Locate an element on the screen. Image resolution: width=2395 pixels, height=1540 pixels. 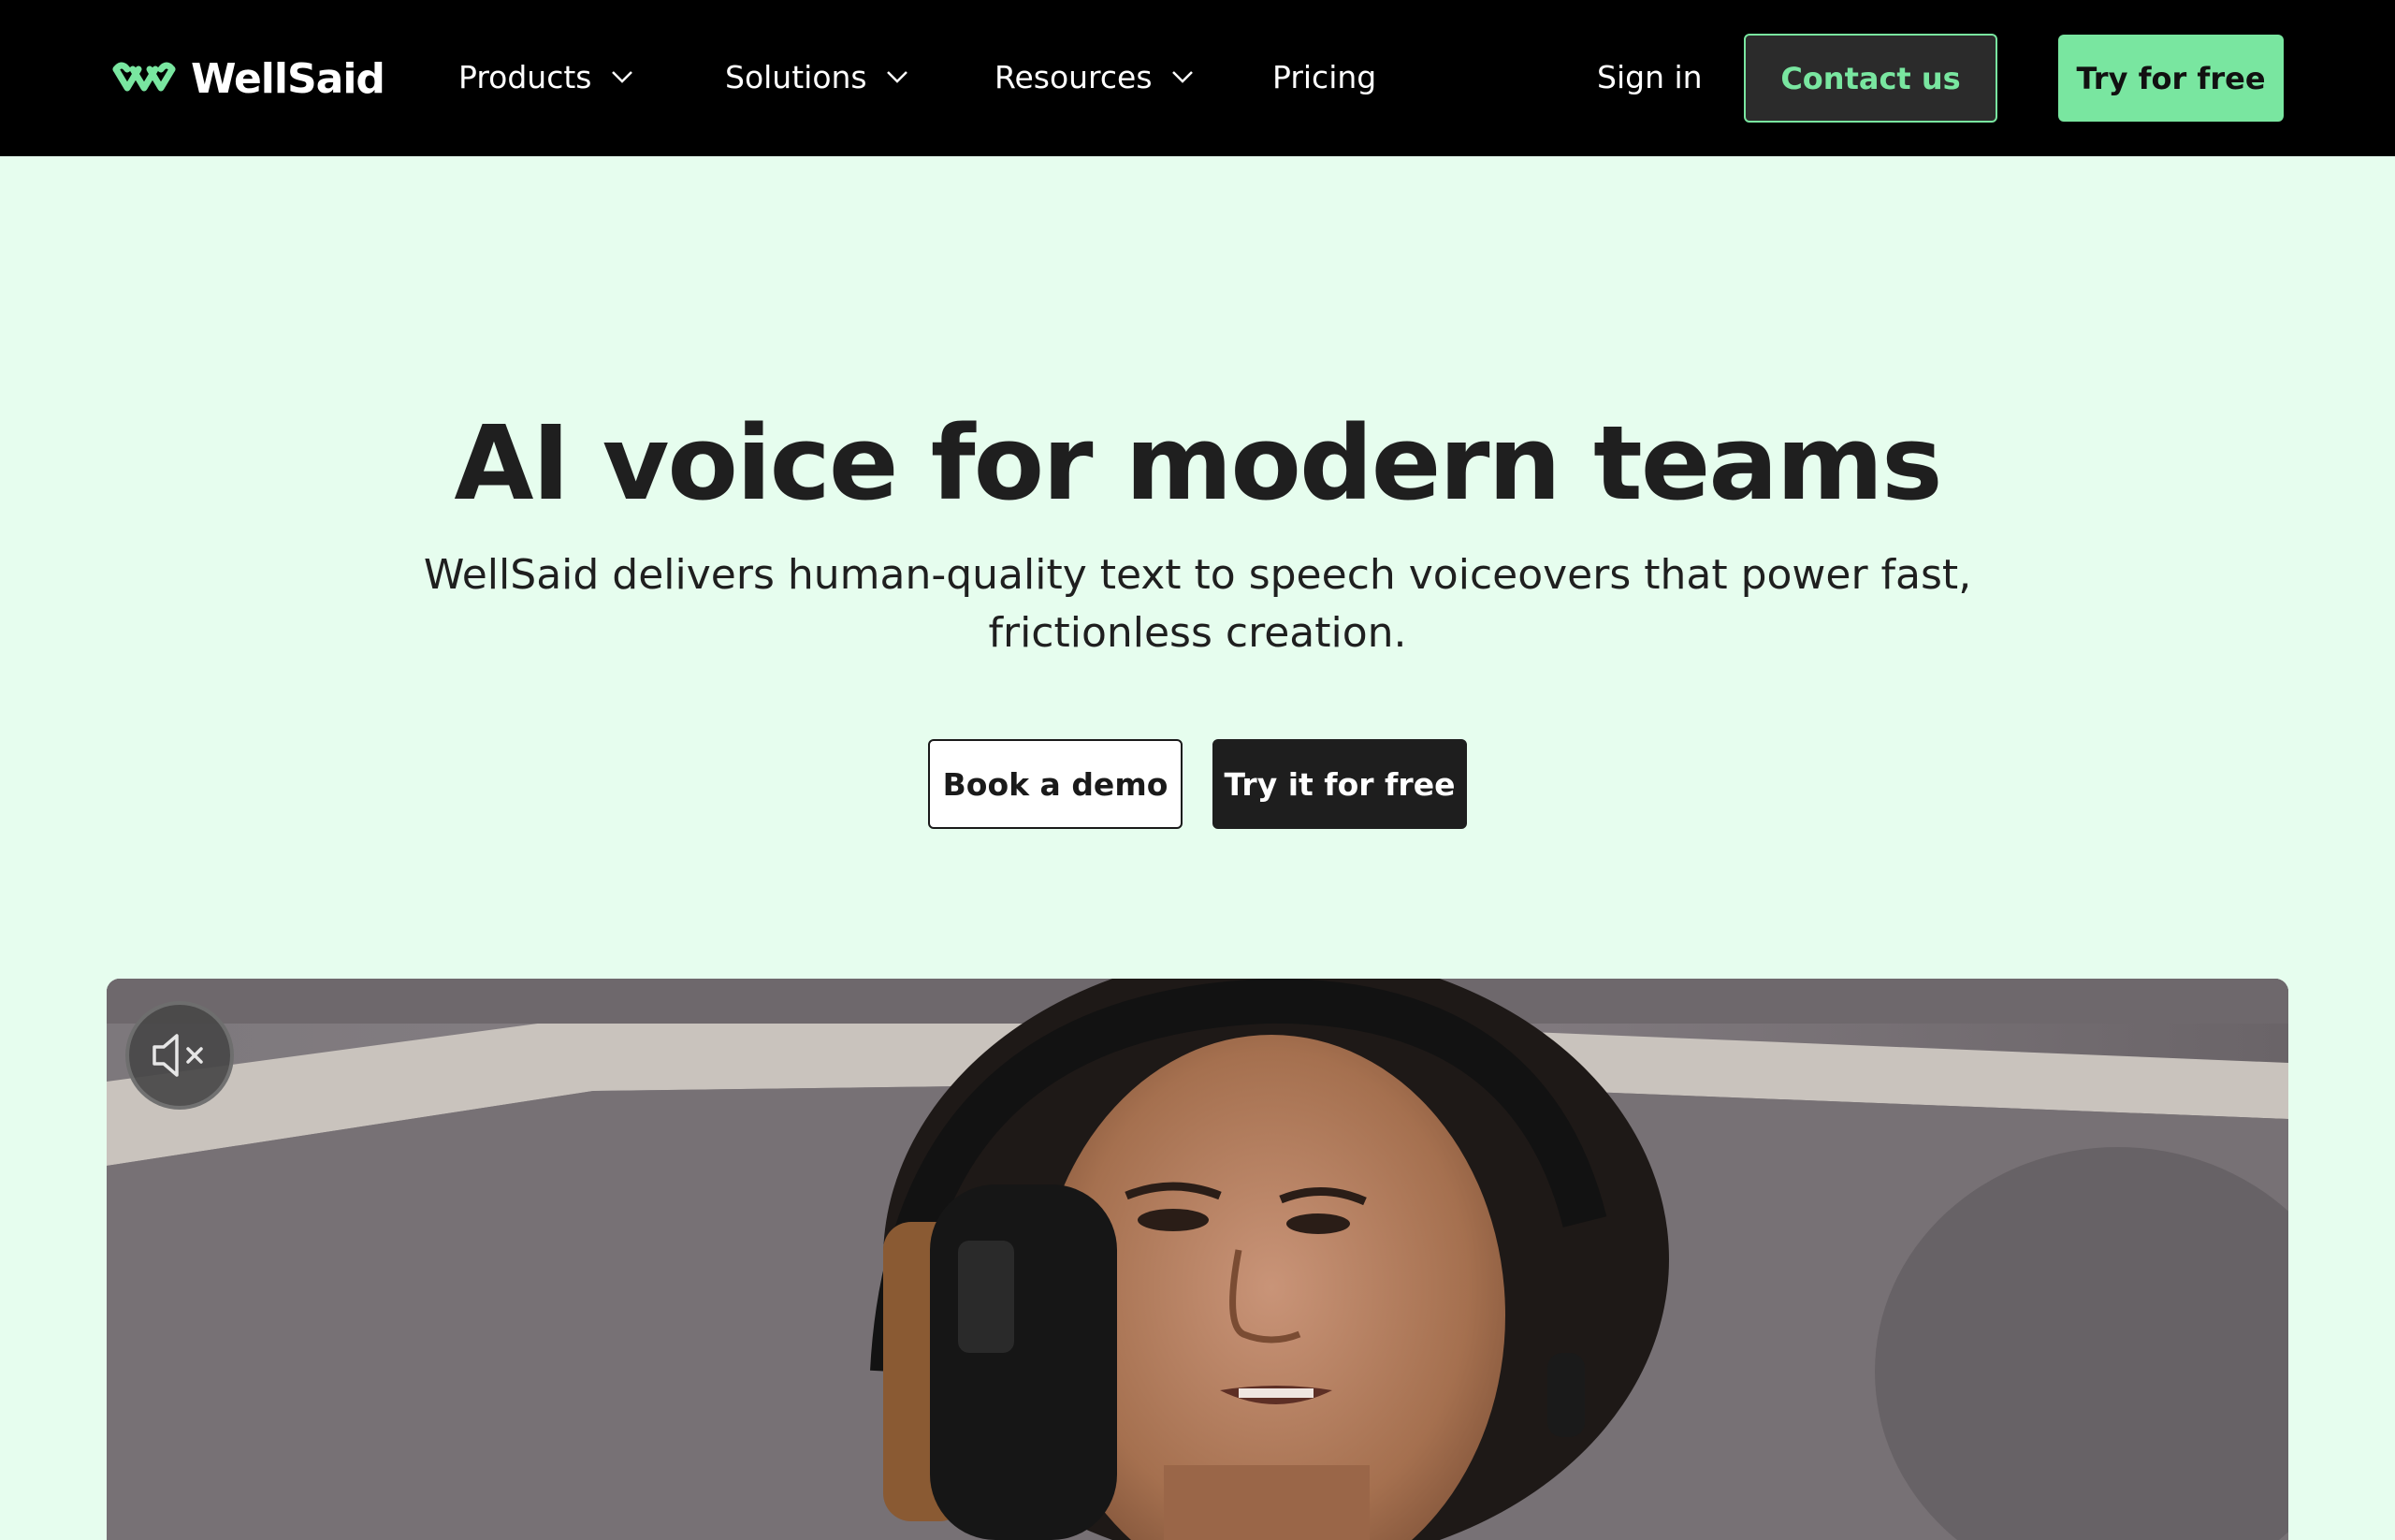
wellsaid-logo: WellSaid is located at coordinates (247, 79).